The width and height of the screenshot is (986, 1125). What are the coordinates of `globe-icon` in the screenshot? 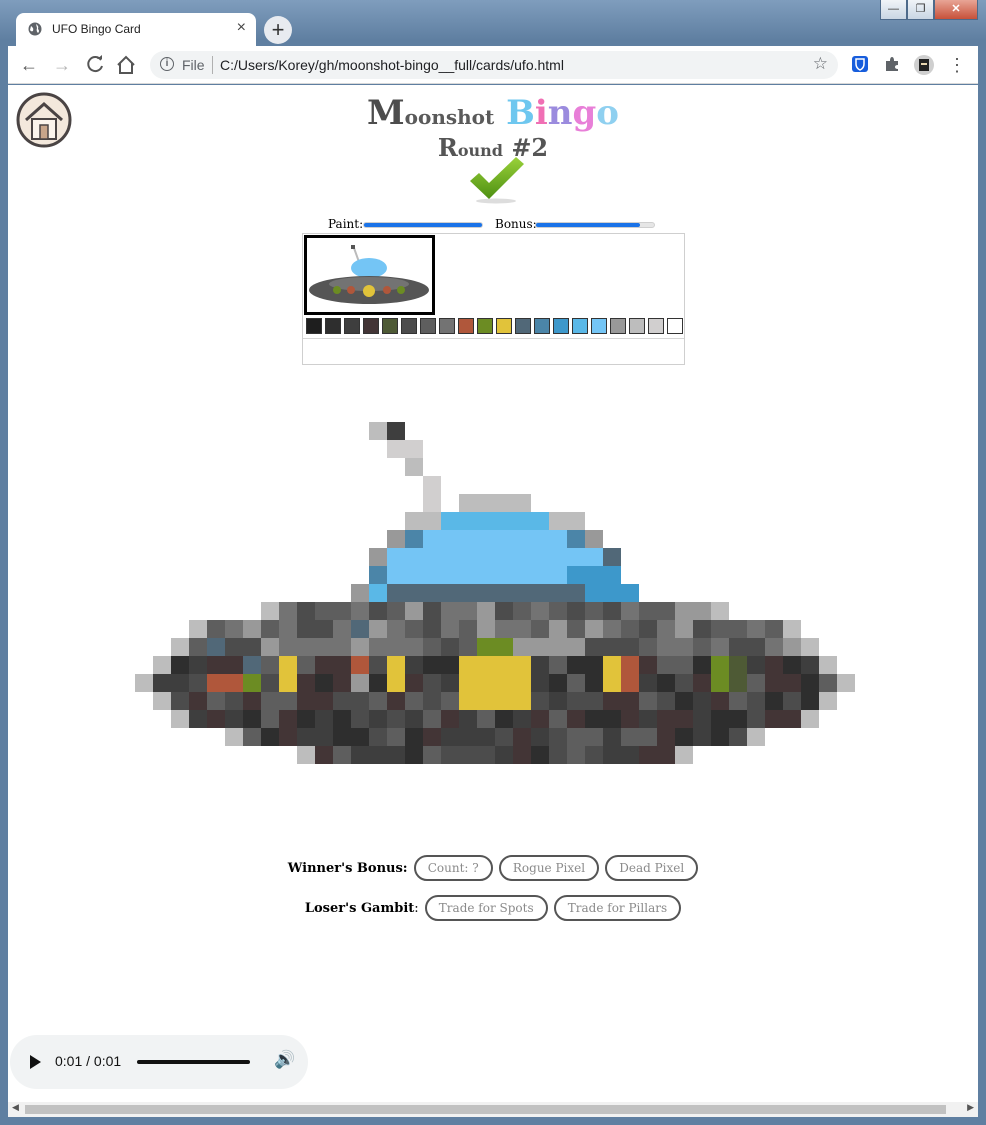 It's located at (35, 29).